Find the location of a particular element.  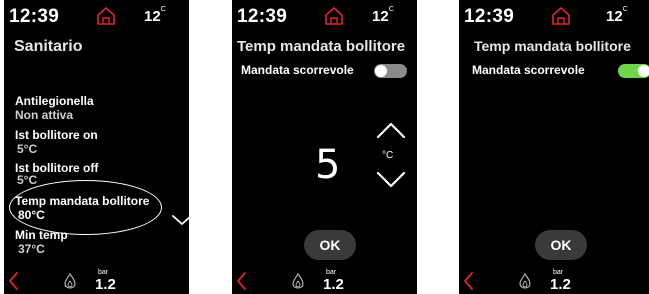

page-title: Sanitario is located at coordinates (48, 46).